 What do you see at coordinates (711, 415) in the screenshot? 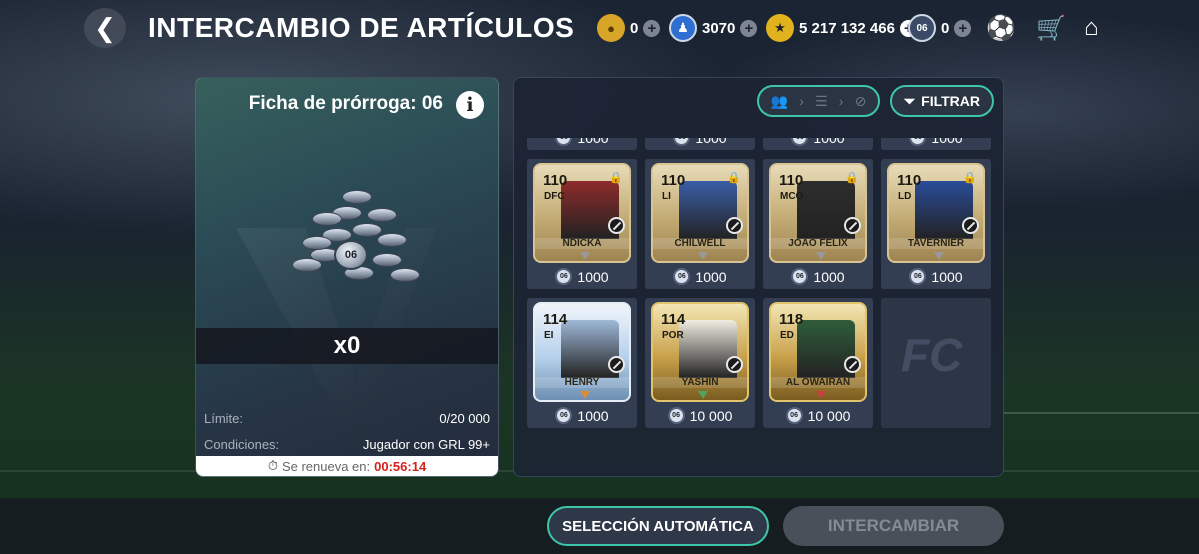
I see `price-value: 10 000` at bounding box center [711, 415].